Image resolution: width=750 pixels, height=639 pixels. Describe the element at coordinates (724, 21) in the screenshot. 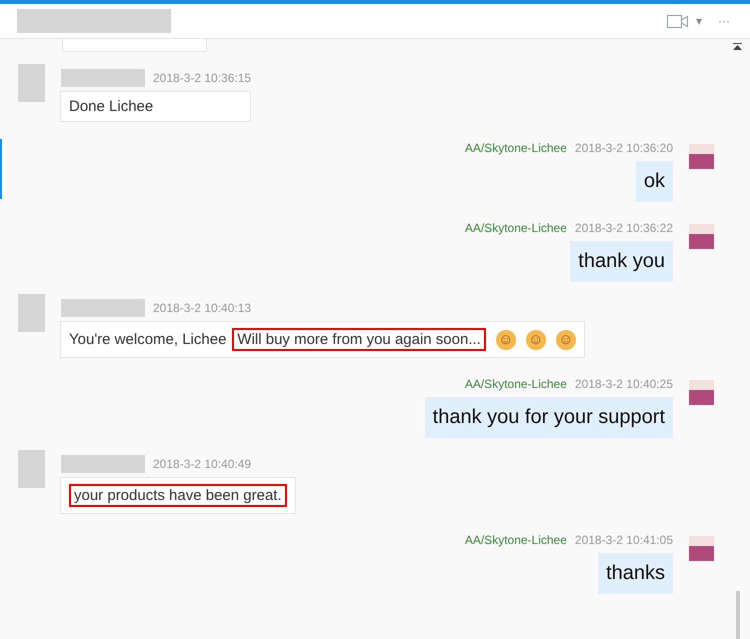

I see `more-button: ···` at that location.